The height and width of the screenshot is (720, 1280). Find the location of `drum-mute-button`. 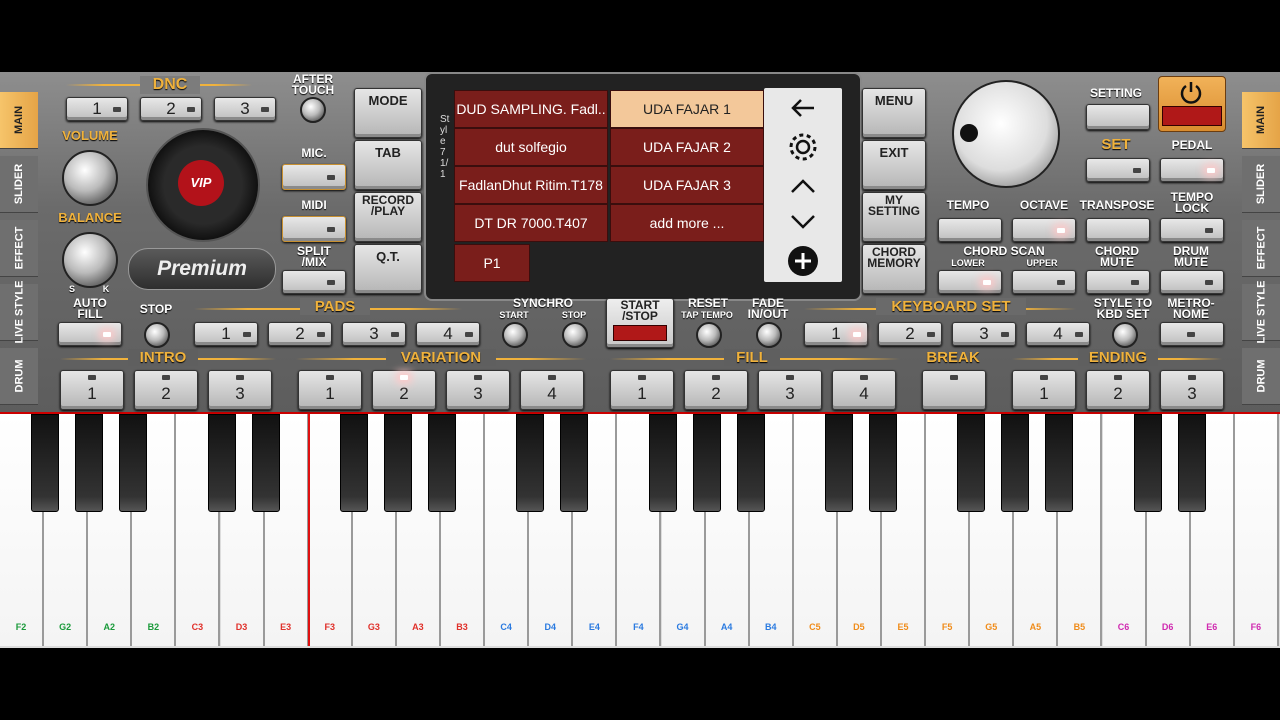

drum-mute-button is located at coordinates (1192, 282).